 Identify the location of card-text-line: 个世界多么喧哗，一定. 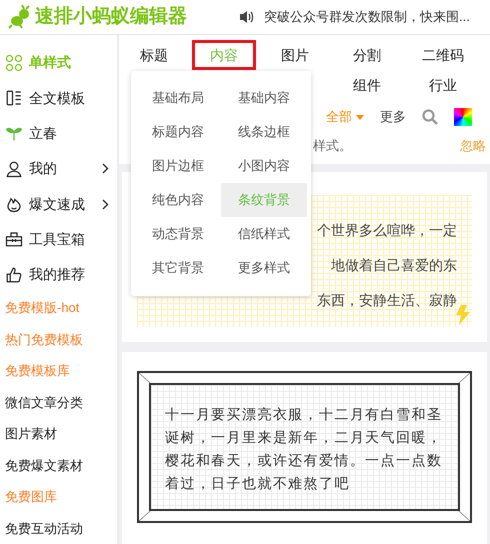
(387, 230).